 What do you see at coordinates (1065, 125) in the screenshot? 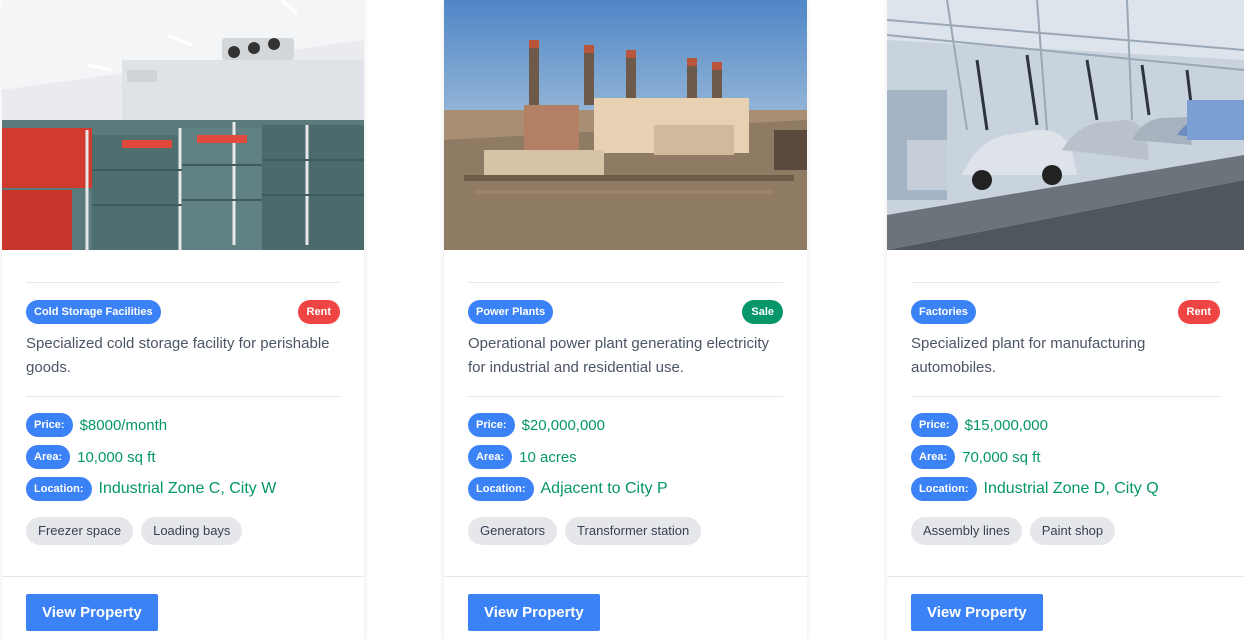
I see `property-photo-factory` at bounding box center [1065, 125].